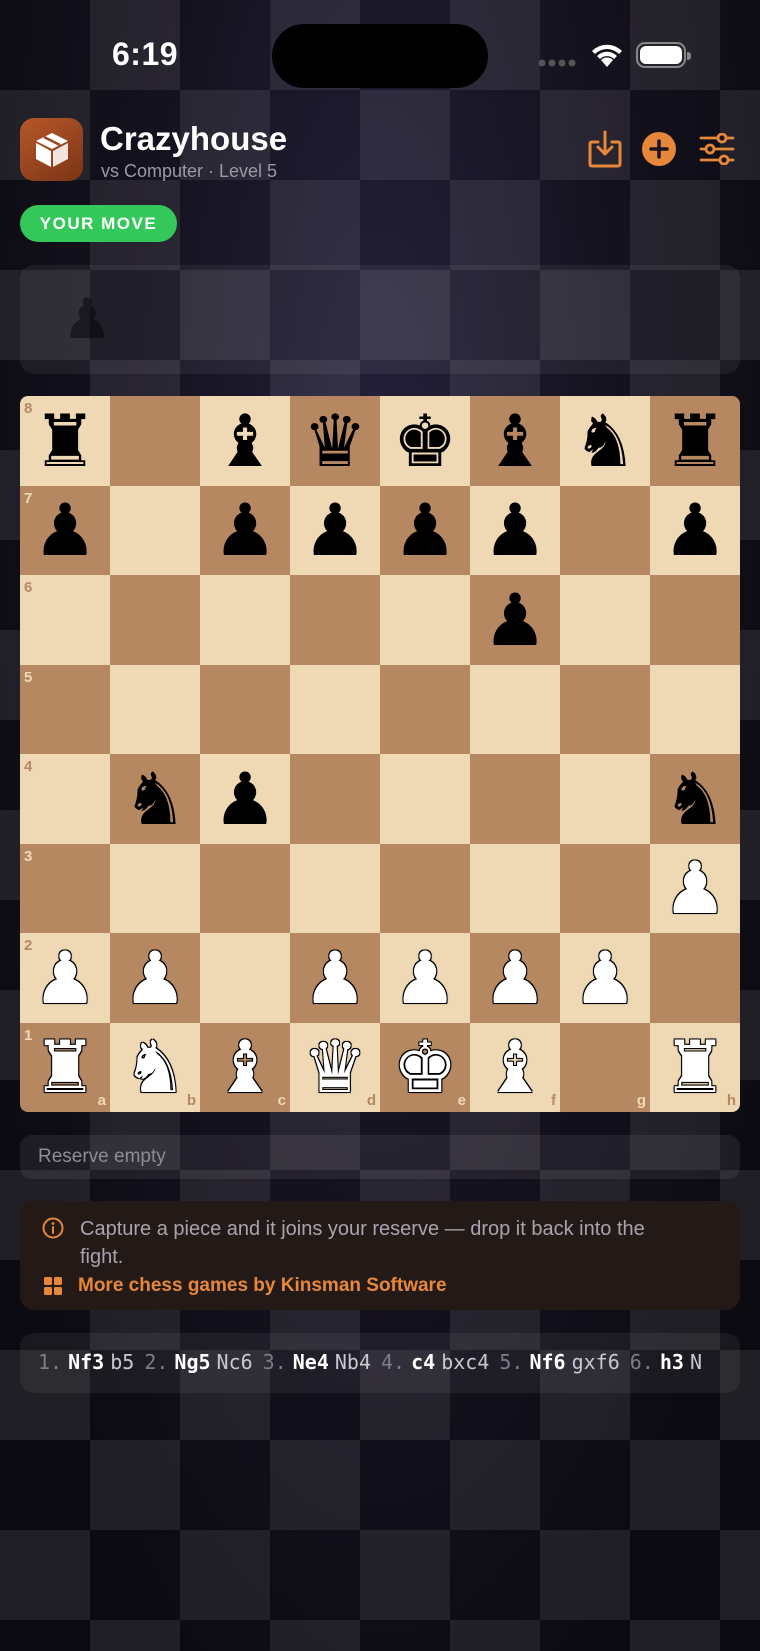  What do you see at coordinates (717, 149) in the screenshot?
I see `settings-button` at bounding box center [717, 149].